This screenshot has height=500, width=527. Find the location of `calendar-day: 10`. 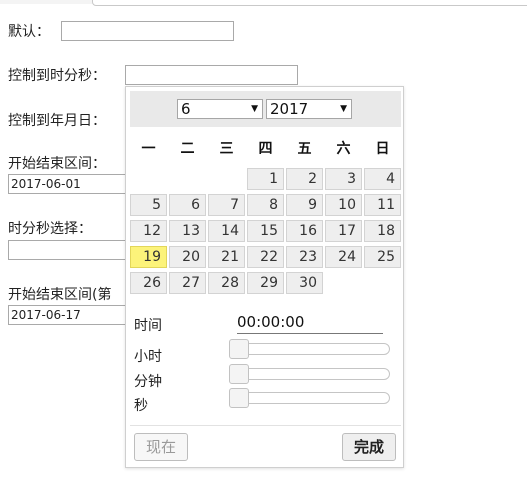

calendar-day: 10 is located at coordinates (343, 205).